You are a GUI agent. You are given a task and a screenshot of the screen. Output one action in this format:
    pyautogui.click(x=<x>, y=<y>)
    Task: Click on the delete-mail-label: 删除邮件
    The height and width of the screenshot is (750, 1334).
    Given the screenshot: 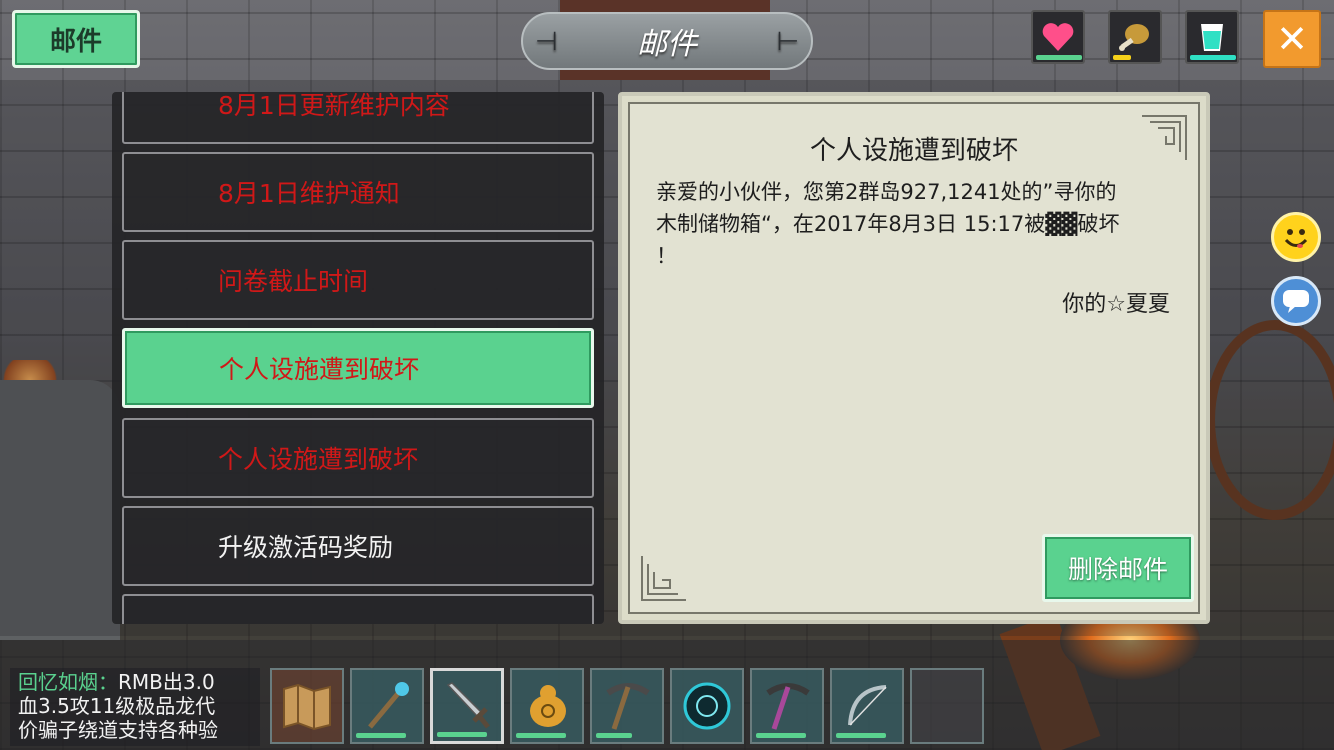 What is the action you would take?
    pyautogui.click(x=1117, y=569)
    